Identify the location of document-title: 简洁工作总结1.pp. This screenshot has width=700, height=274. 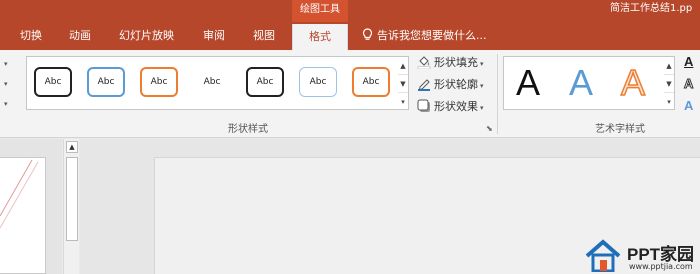
(651, 8).